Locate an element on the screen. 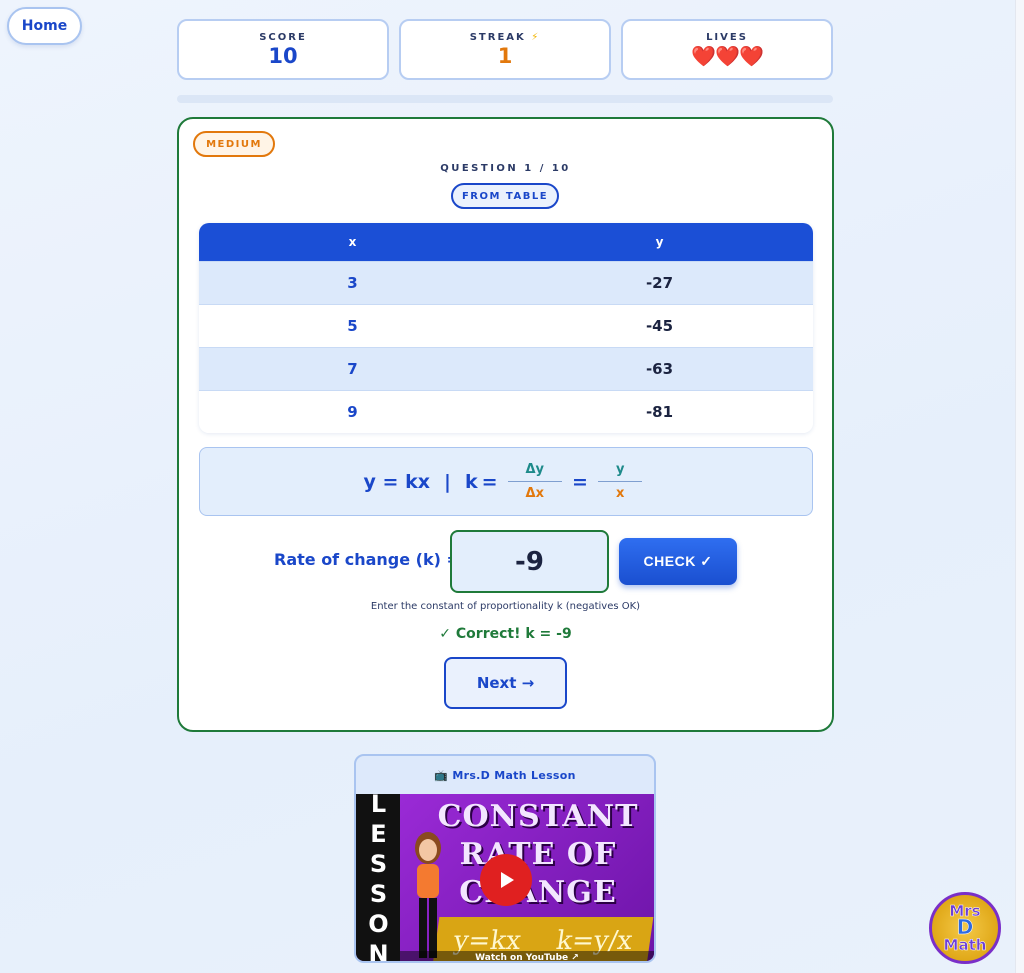 This screenshot has width=1024, height=973. score-card: SCORE 10 is located at coordinates (283, 49).